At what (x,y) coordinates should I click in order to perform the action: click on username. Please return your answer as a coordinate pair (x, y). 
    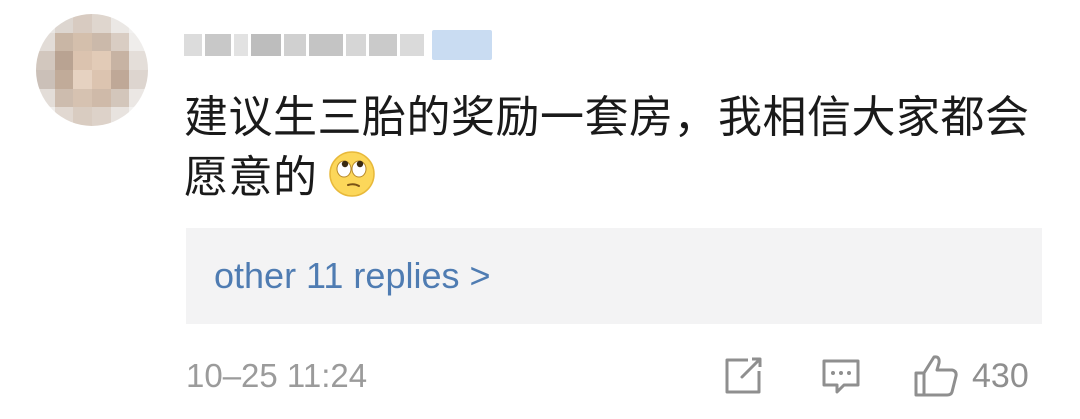
    Looking at the image, I should click on (304, 45).